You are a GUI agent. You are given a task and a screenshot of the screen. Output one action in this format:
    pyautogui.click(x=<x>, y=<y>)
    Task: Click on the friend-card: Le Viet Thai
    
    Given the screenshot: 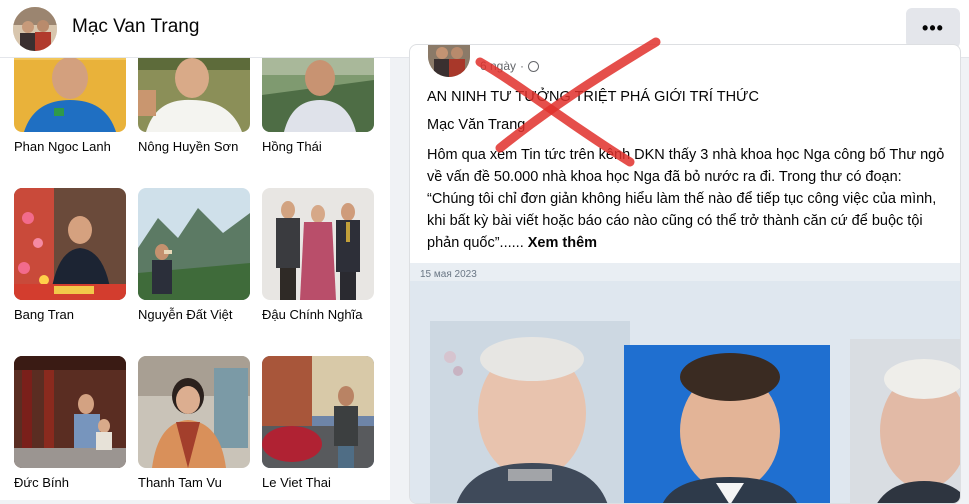 What is the action you would take?
    pyautogui.click(x=320, y=423)
    